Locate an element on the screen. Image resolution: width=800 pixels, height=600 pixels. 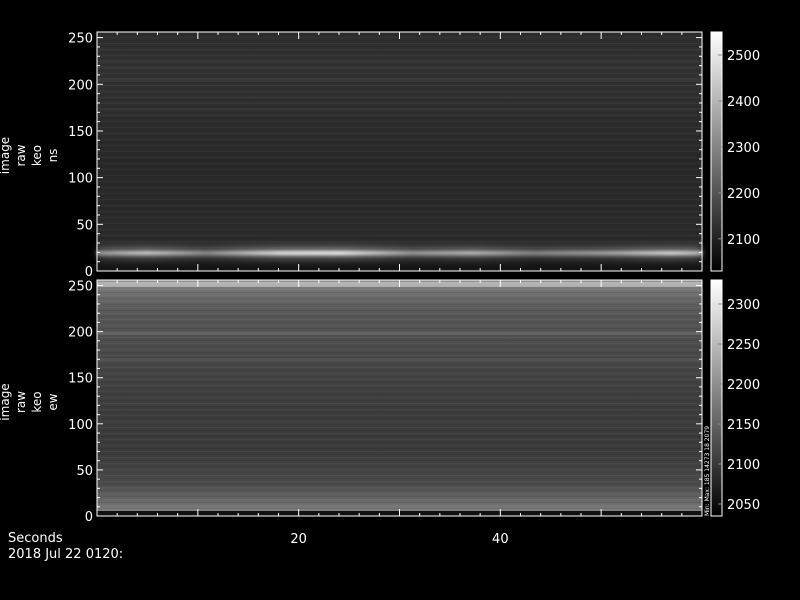
top-ytick-label: 200 is located at coordinates (80, 85).